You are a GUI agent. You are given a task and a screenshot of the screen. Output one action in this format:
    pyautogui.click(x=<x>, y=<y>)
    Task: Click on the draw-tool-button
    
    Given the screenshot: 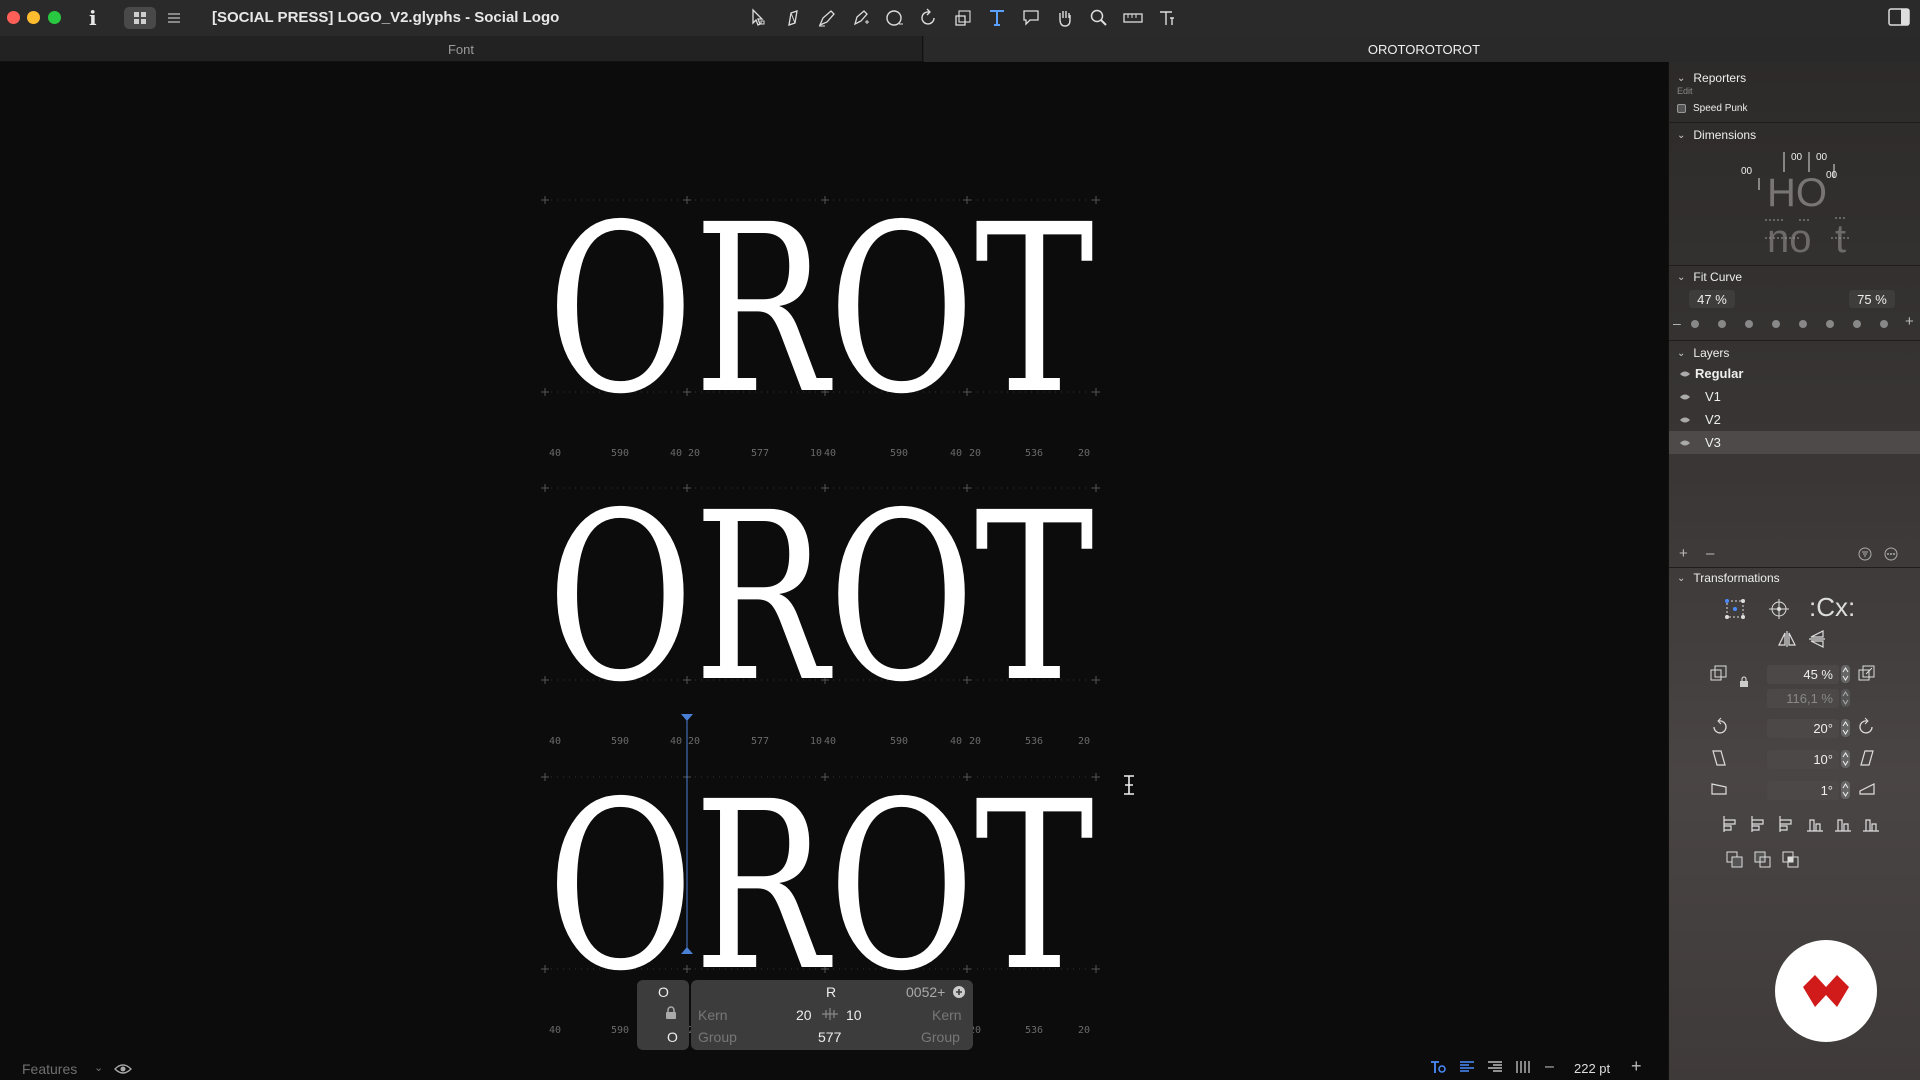 What is the action you would take?
    pyautogui.click(x=793, y=18)
    